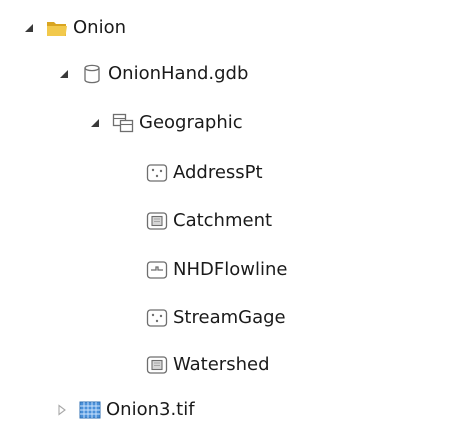 The width and height of the screenshot is (453, 436). I want to click on feature-dataset-icon, so click(123, 123).